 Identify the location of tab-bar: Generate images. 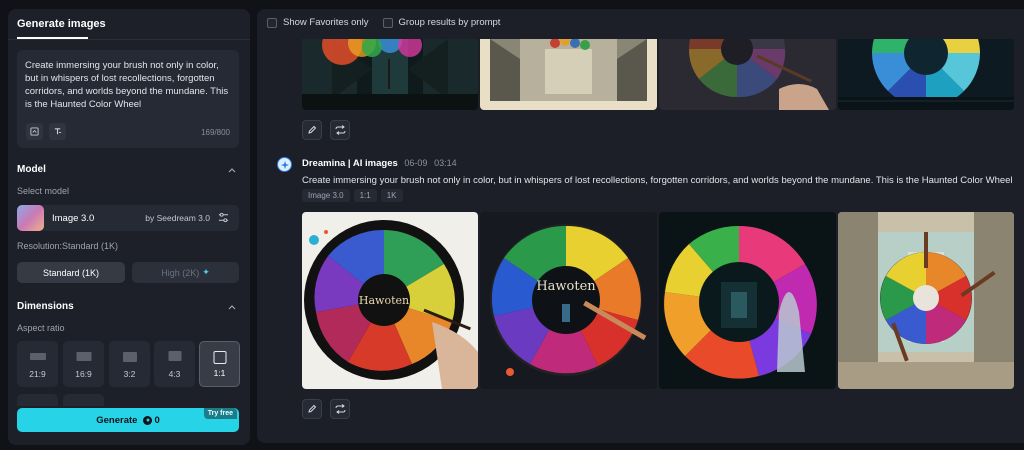
(129, 24).